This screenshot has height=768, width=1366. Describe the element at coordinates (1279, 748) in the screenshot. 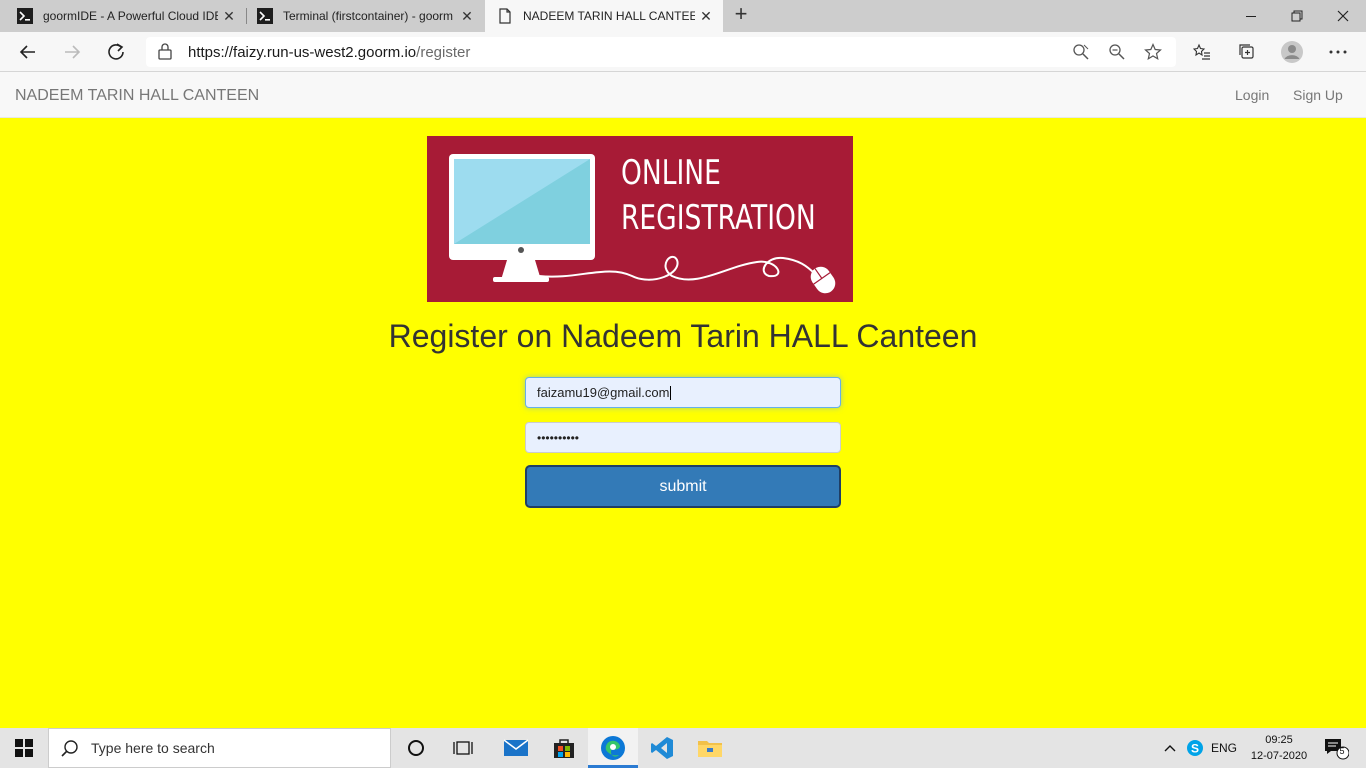

I see `taskbar-clock: 09:25 12-07-2020` at that location.